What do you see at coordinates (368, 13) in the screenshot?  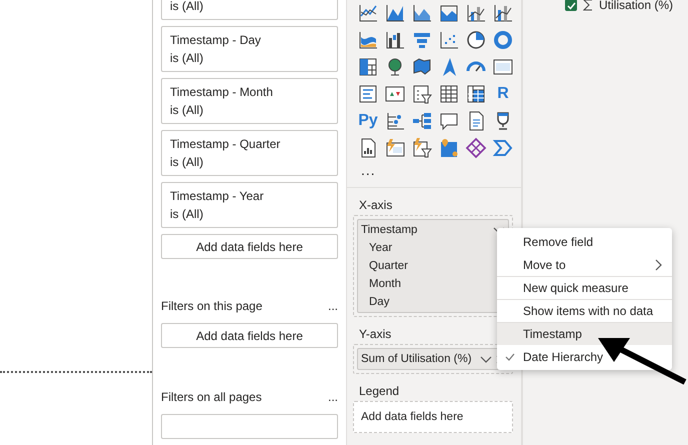 I see `line-chart-icon` at bounding box center [368, 13].